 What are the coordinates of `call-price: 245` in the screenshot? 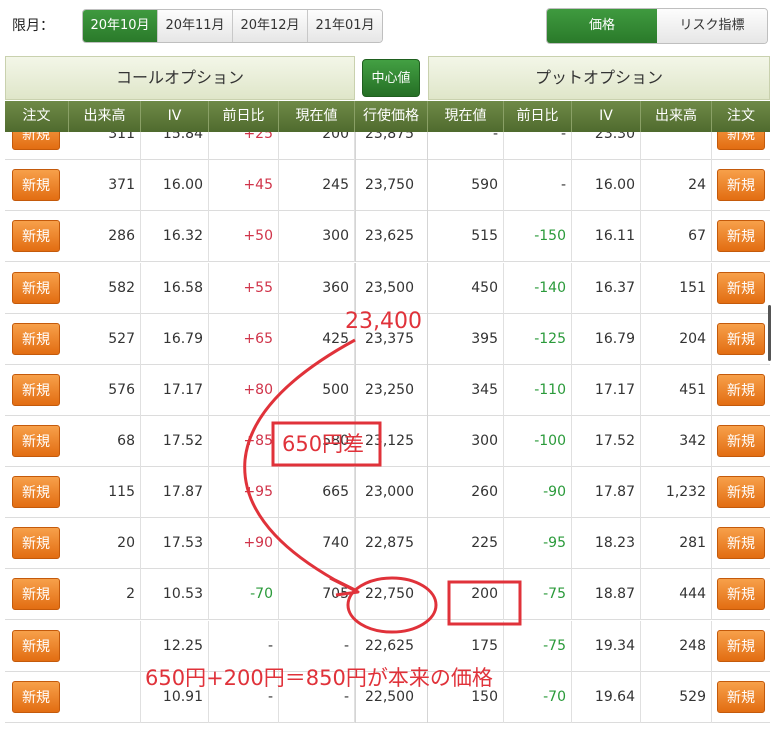 It's located at (317, 185).